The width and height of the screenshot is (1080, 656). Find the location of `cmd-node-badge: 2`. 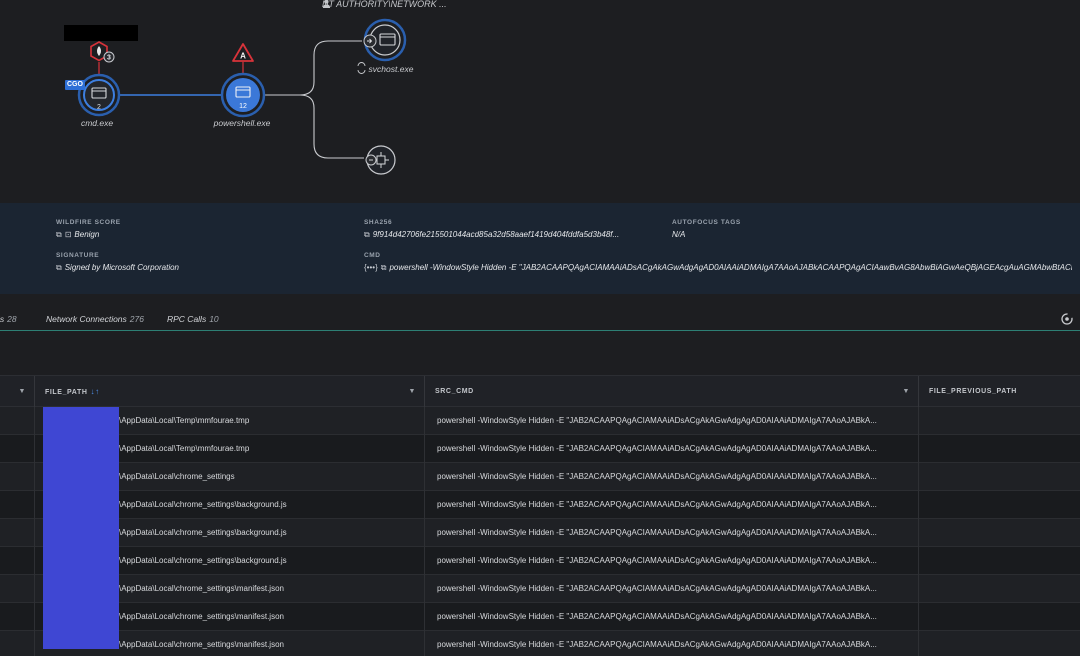

cmd-node-badge: 2 is located at coordinates (99, 107).